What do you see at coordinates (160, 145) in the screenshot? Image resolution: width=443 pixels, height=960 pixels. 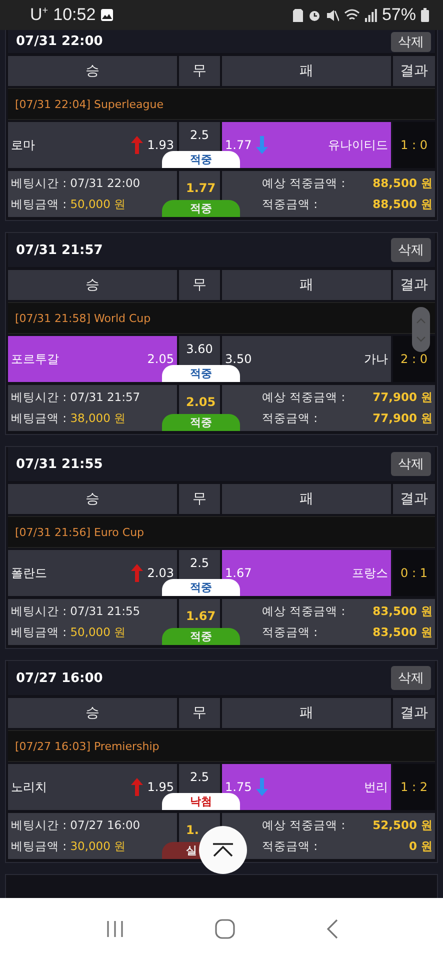 I see `odds-value: 1.93` at bounding box center [160, 145].